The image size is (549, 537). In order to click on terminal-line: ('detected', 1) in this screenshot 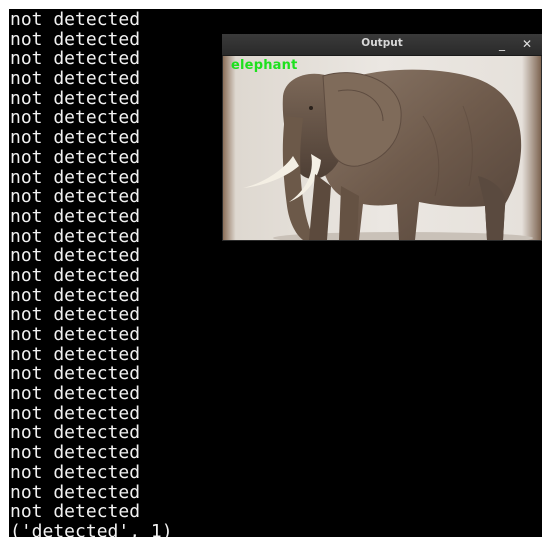, I will do `click(91, 528)`.